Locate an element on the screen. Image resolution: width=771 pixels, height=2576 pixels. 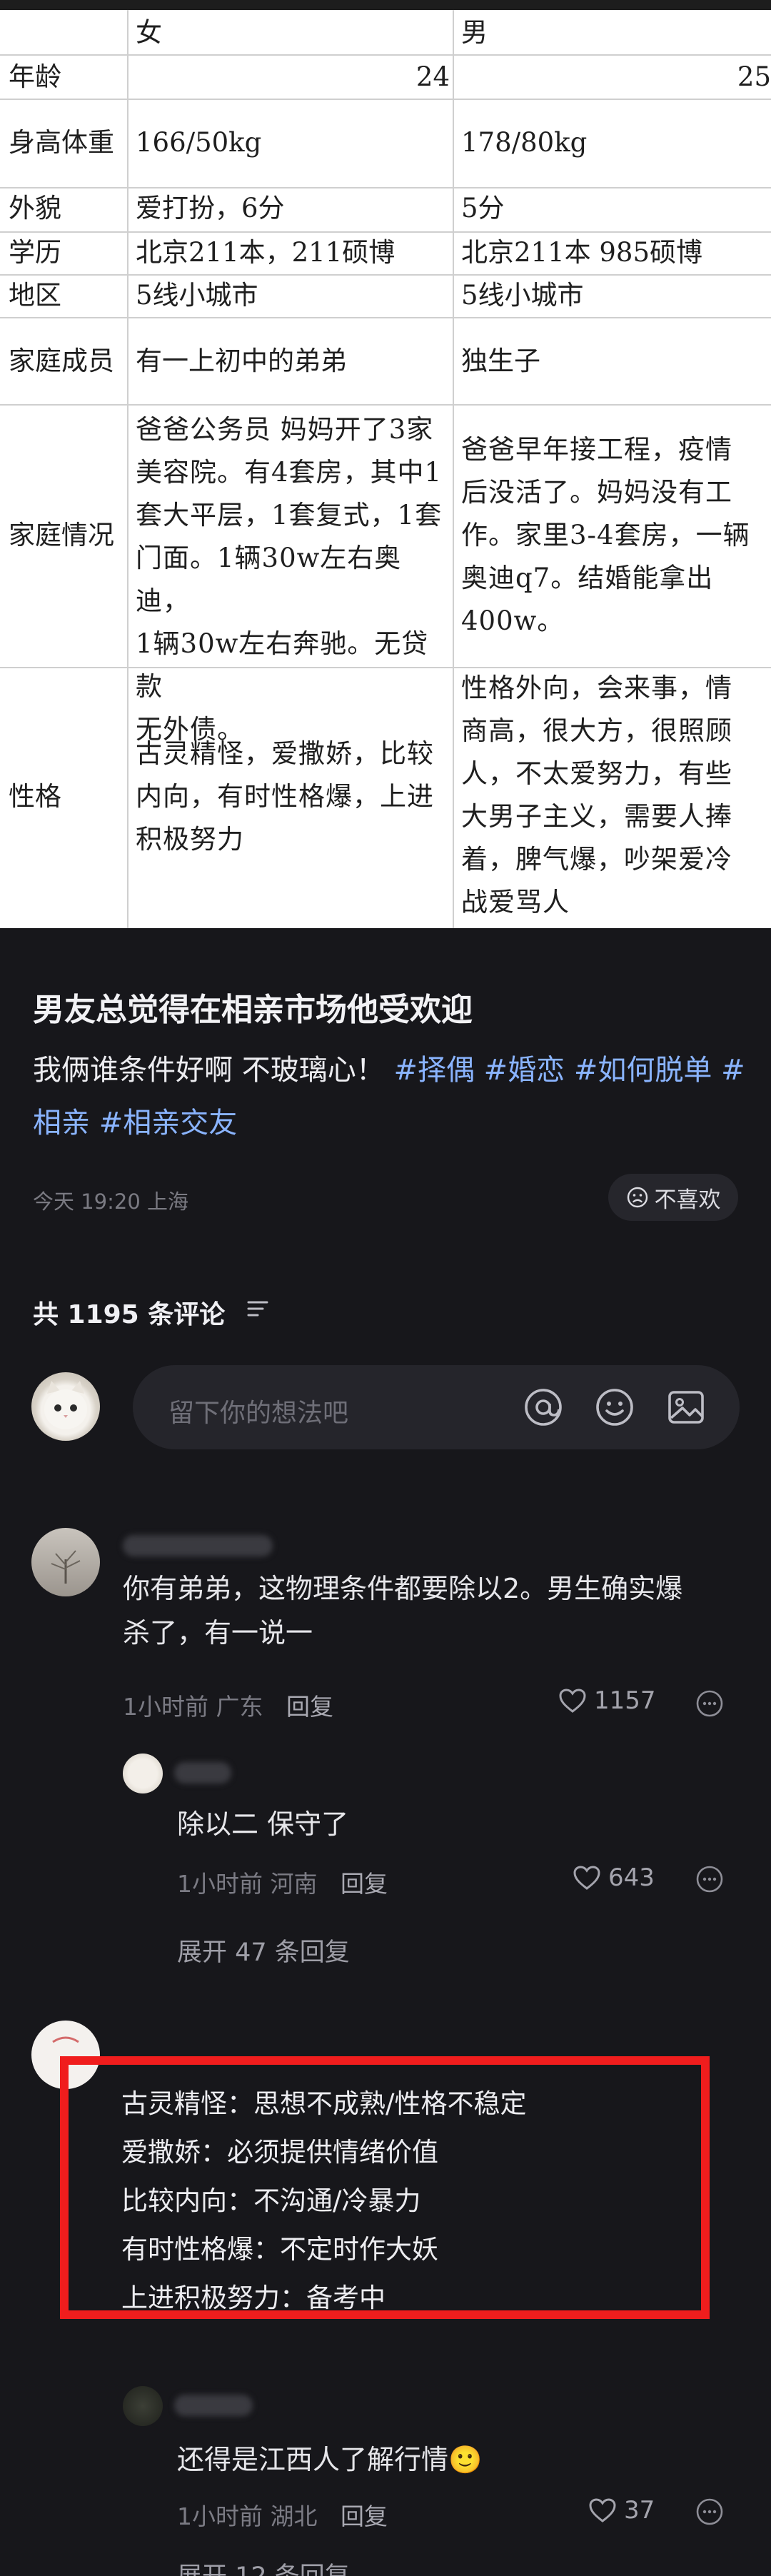
cell-personality-female: 古灵精怪，爱撒娇，比较 内向，有时性格爆，上进 积极努力 is located at coordinates (285, 797).